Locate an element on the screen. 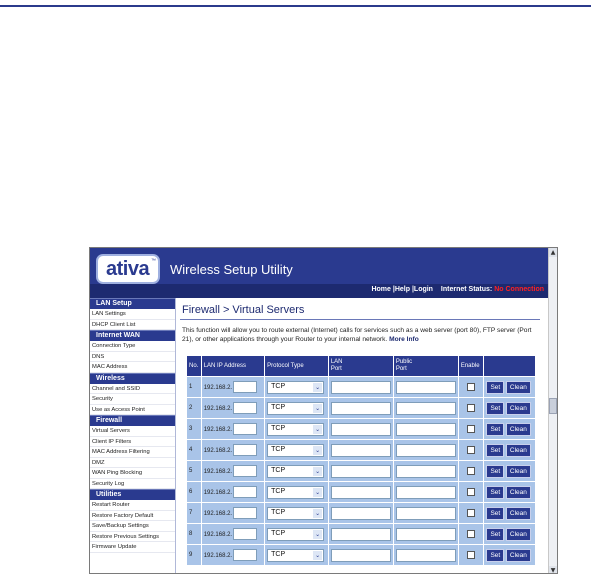  help-link: |Help is located at coordinates (401, 289).